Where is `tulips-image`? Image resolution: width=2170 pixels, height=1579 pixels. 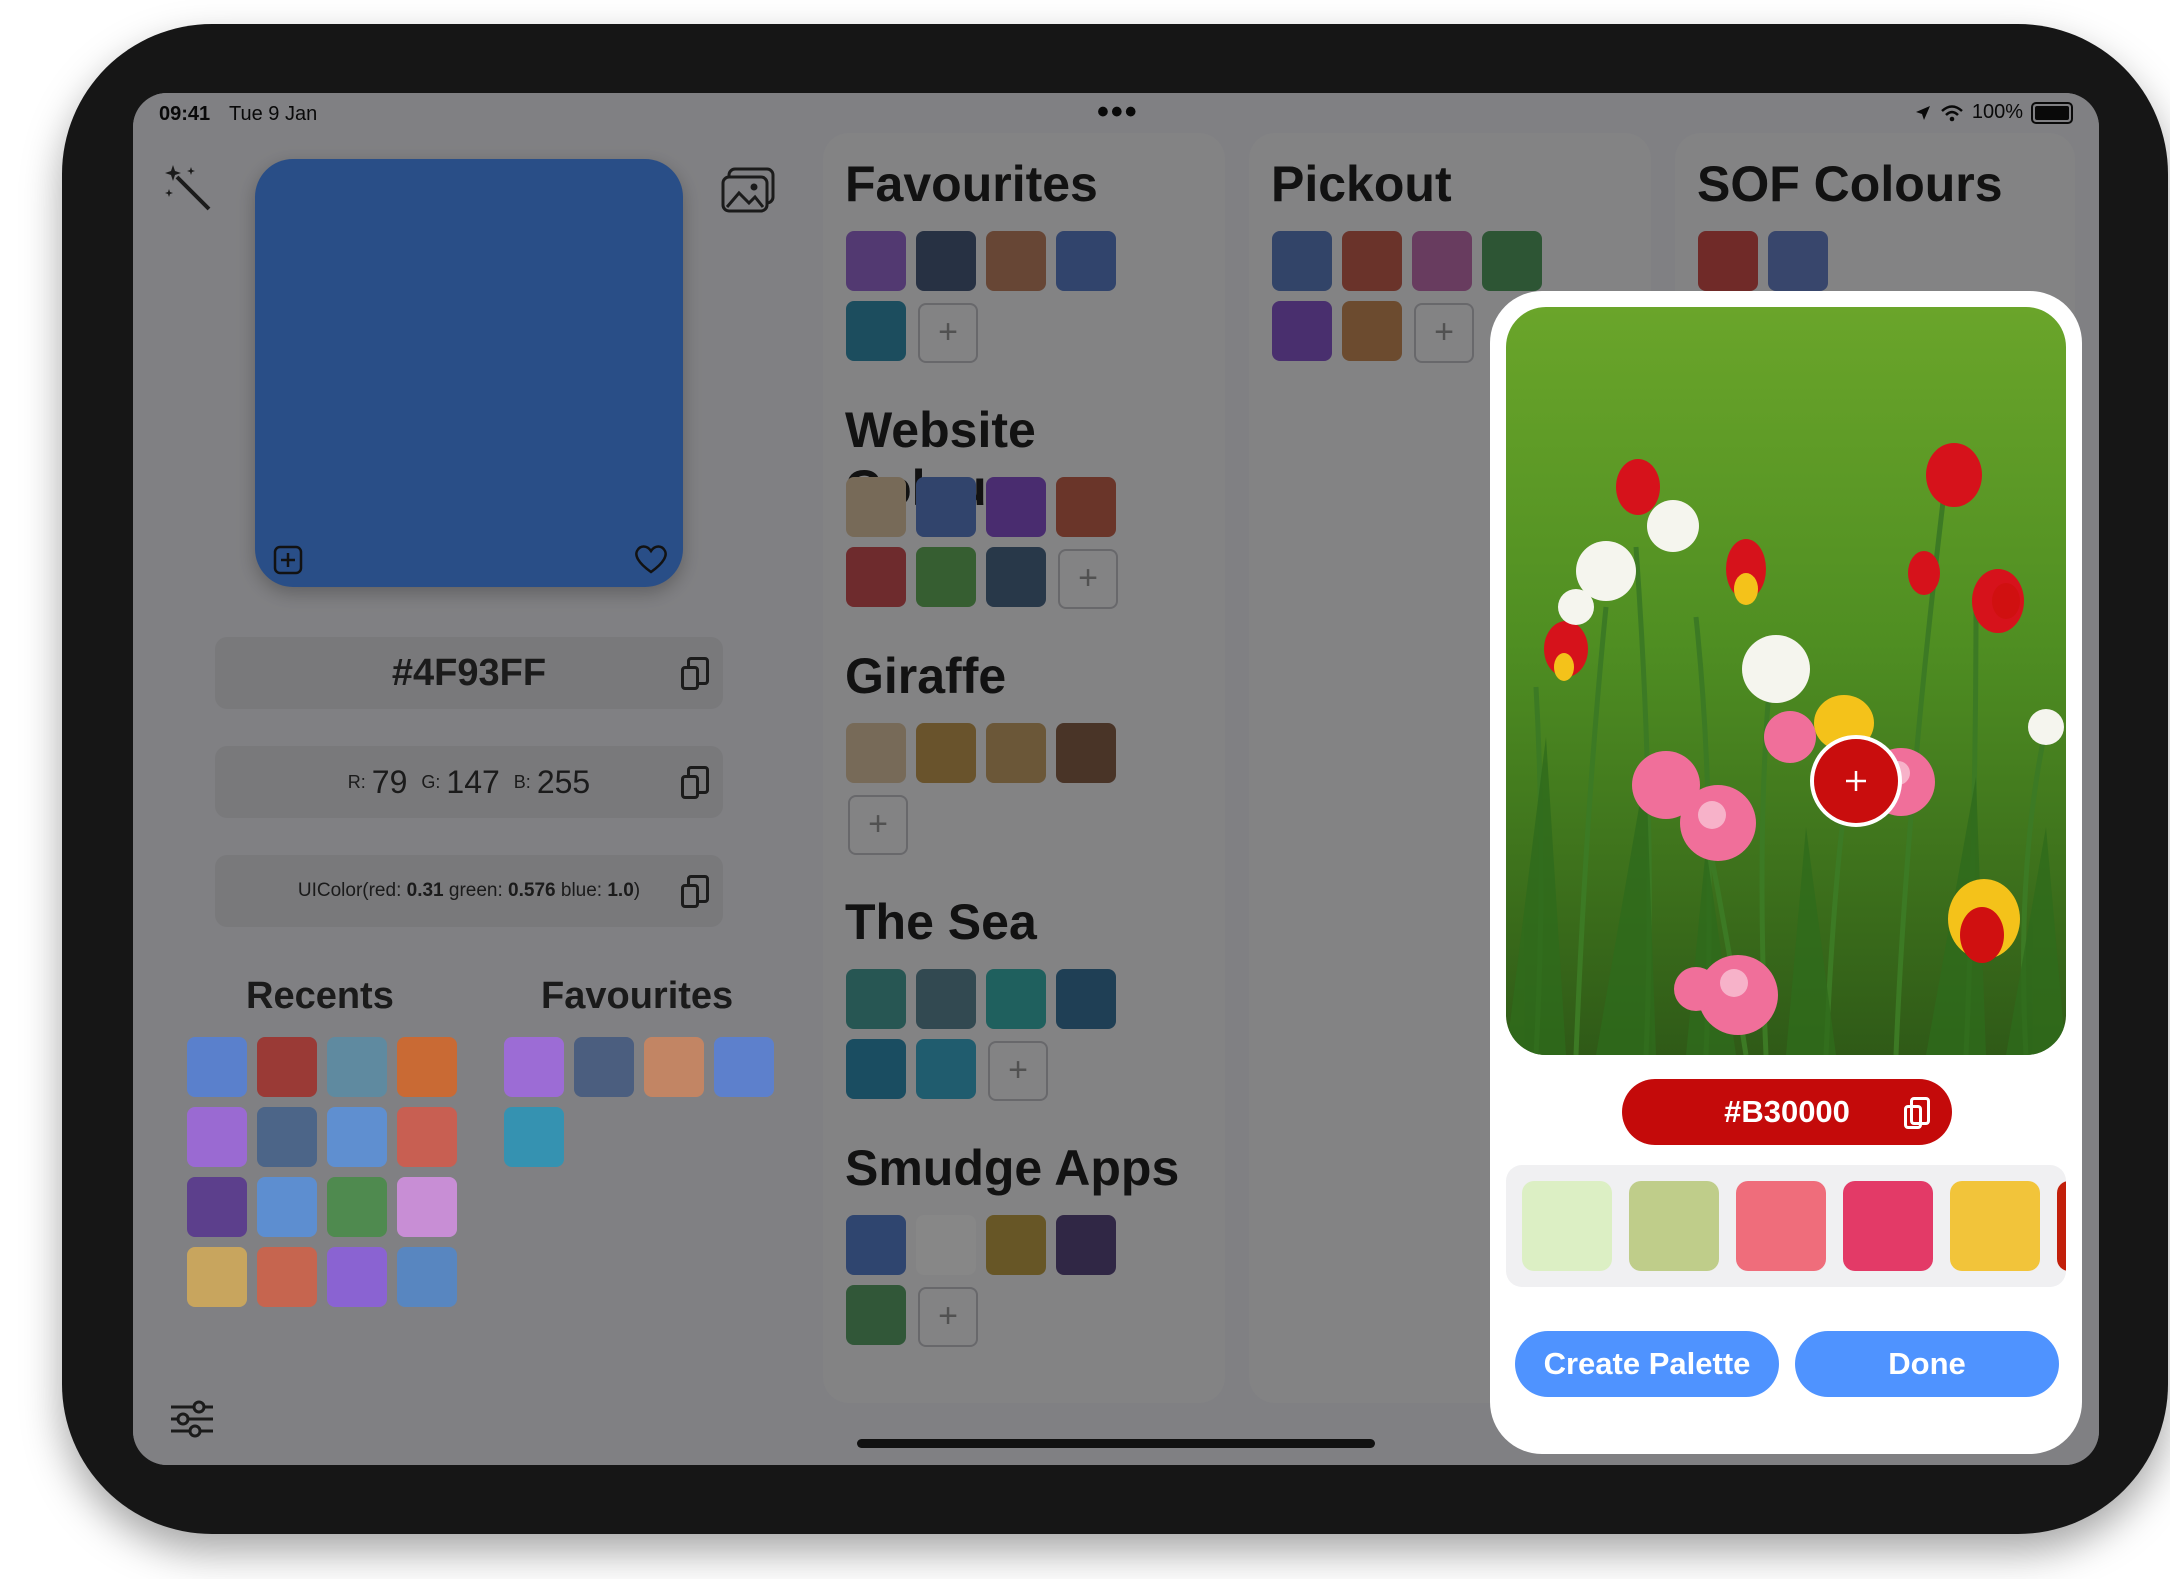
tulips-image is located at coordinates (1786, 681).